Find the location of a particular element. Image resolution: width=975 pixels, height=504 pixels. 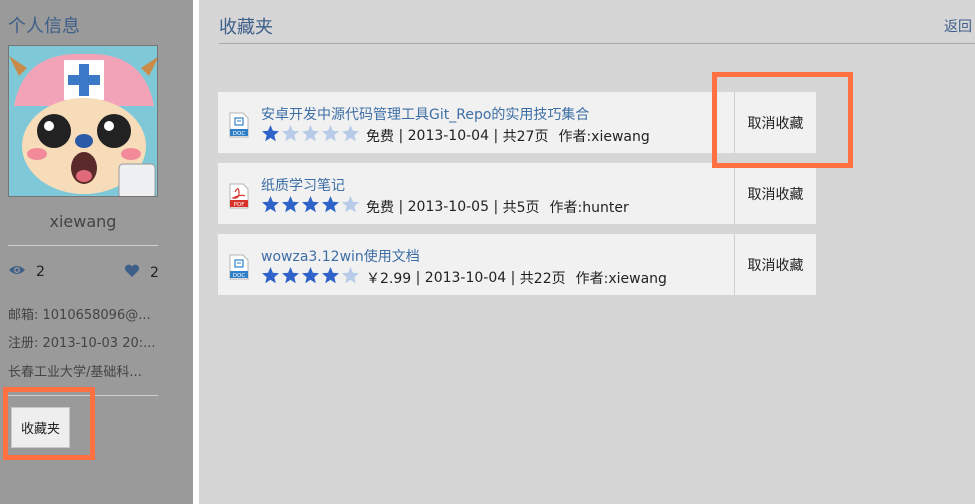

avatar is located at coordinates (83, 121).